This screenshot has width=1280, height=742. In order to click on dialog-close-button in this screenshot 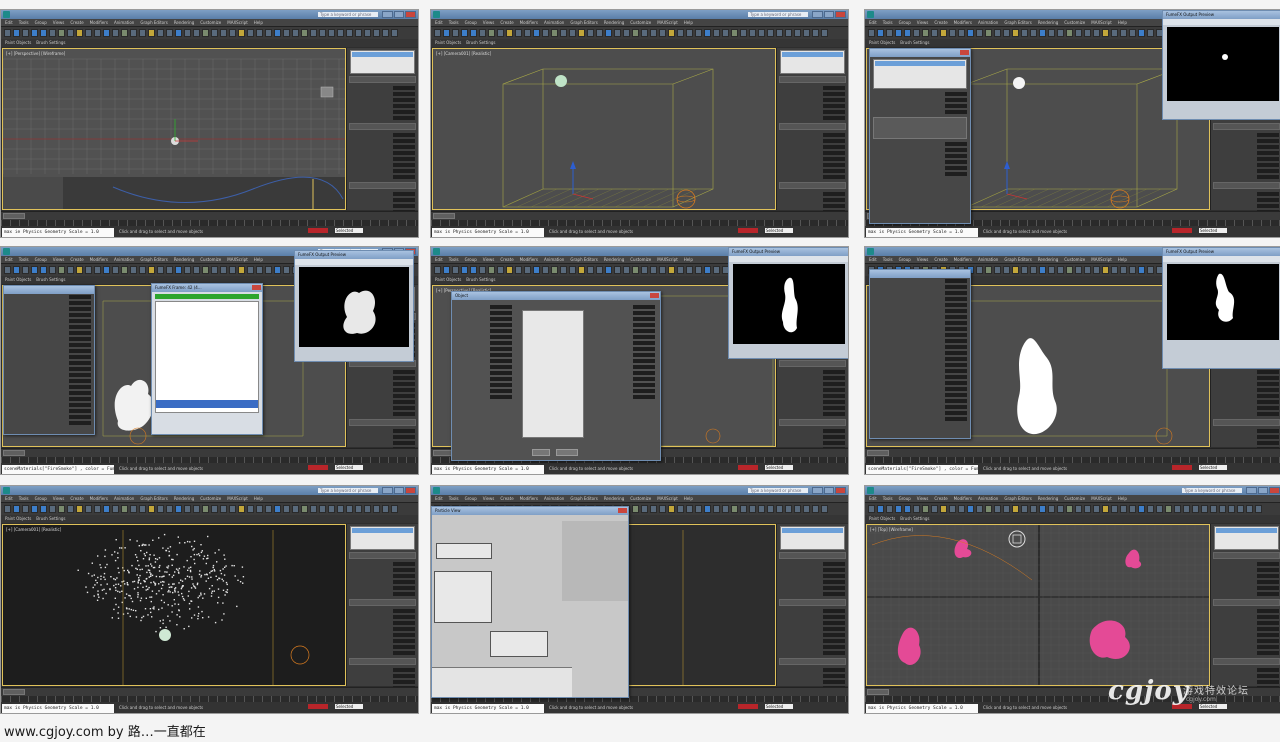, I will do `click(622, 510)`.